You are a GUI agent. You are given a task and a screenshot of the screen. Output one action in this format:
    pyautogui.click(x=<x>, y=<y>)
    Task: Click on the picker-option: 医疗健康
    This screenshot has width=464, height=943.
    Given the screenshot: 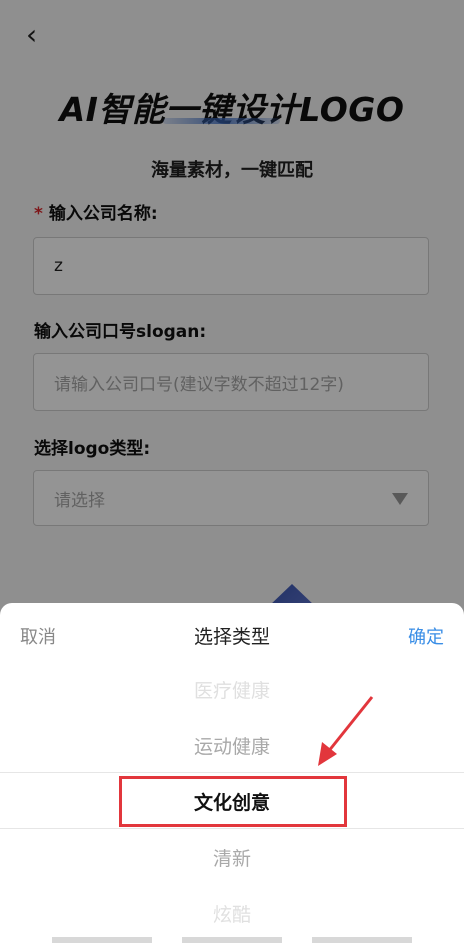 What is the action you would take?
    pyautogui.click(x=232, y=689)
    